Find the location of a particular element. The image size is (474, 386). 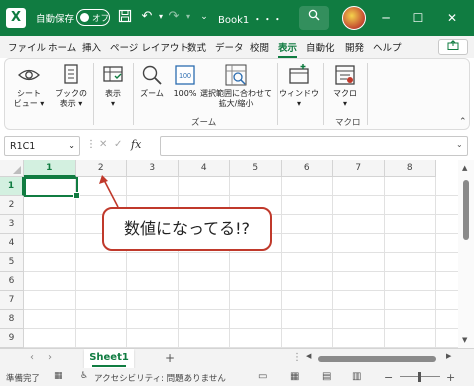

macro-button: マクロ ▾ is located at coordinates (345, 85).